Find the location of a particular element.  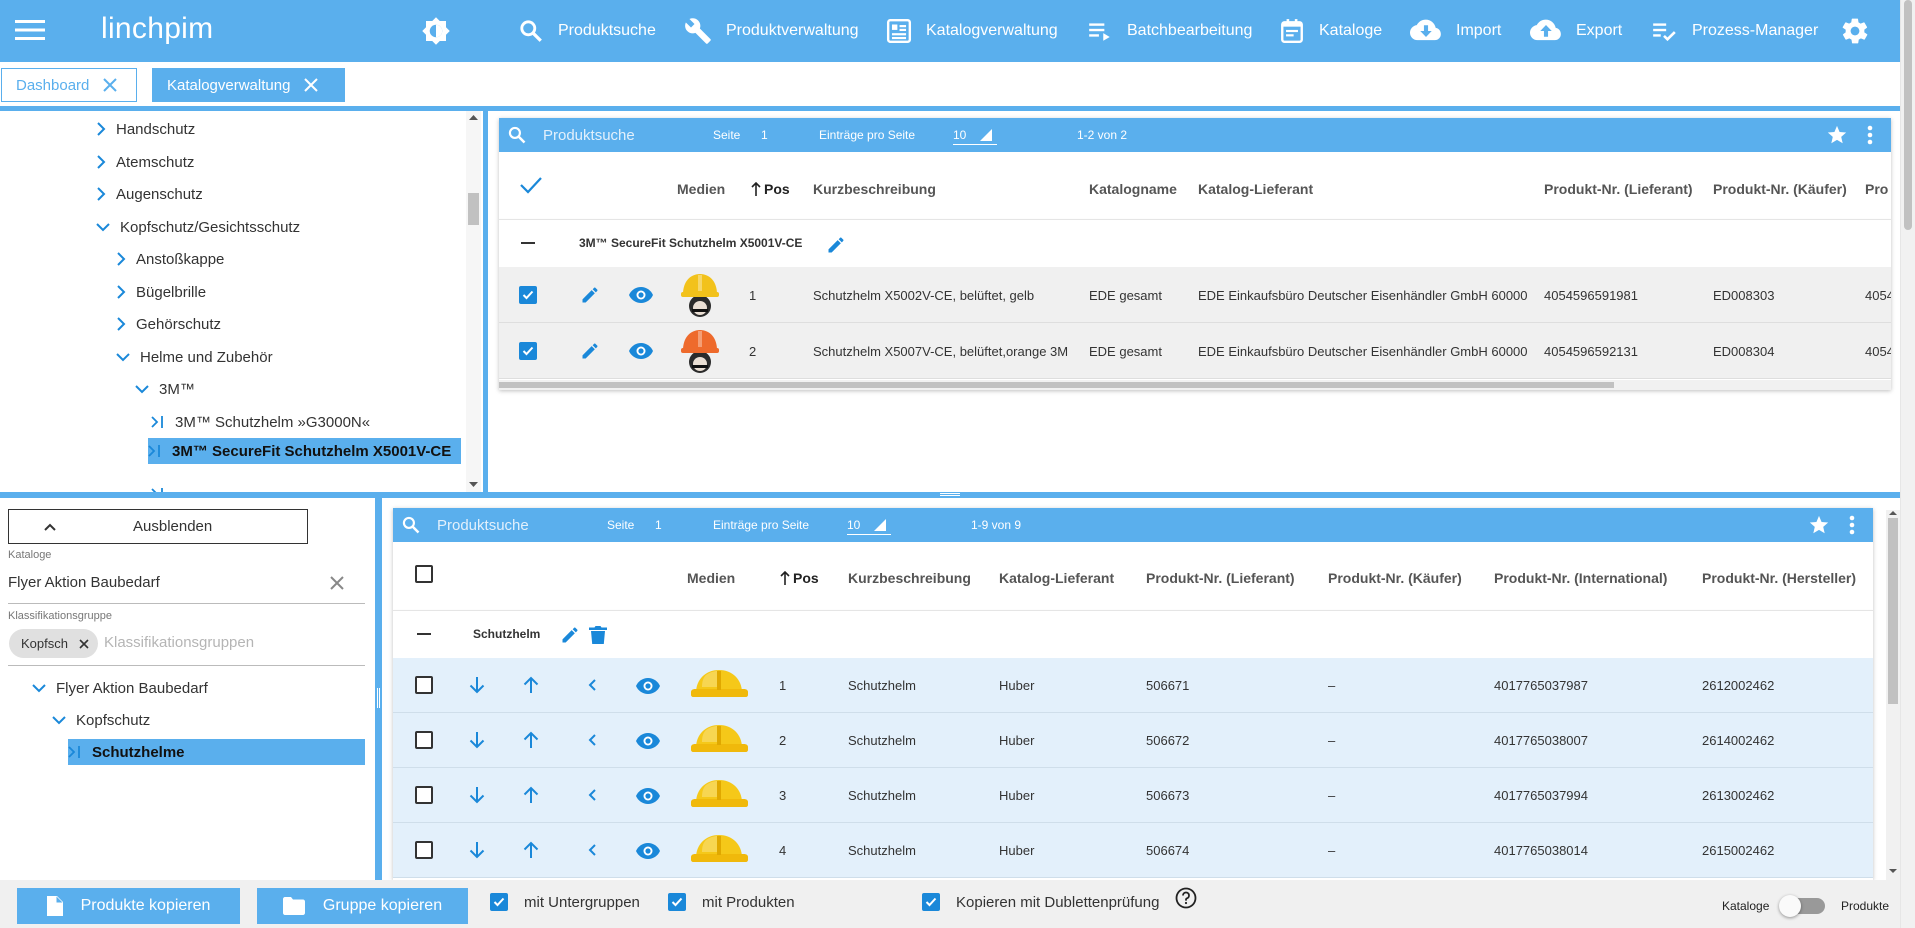

tree-item: 3M™ Schutzhelm »G3000N« is located at coordinates (260, 422).